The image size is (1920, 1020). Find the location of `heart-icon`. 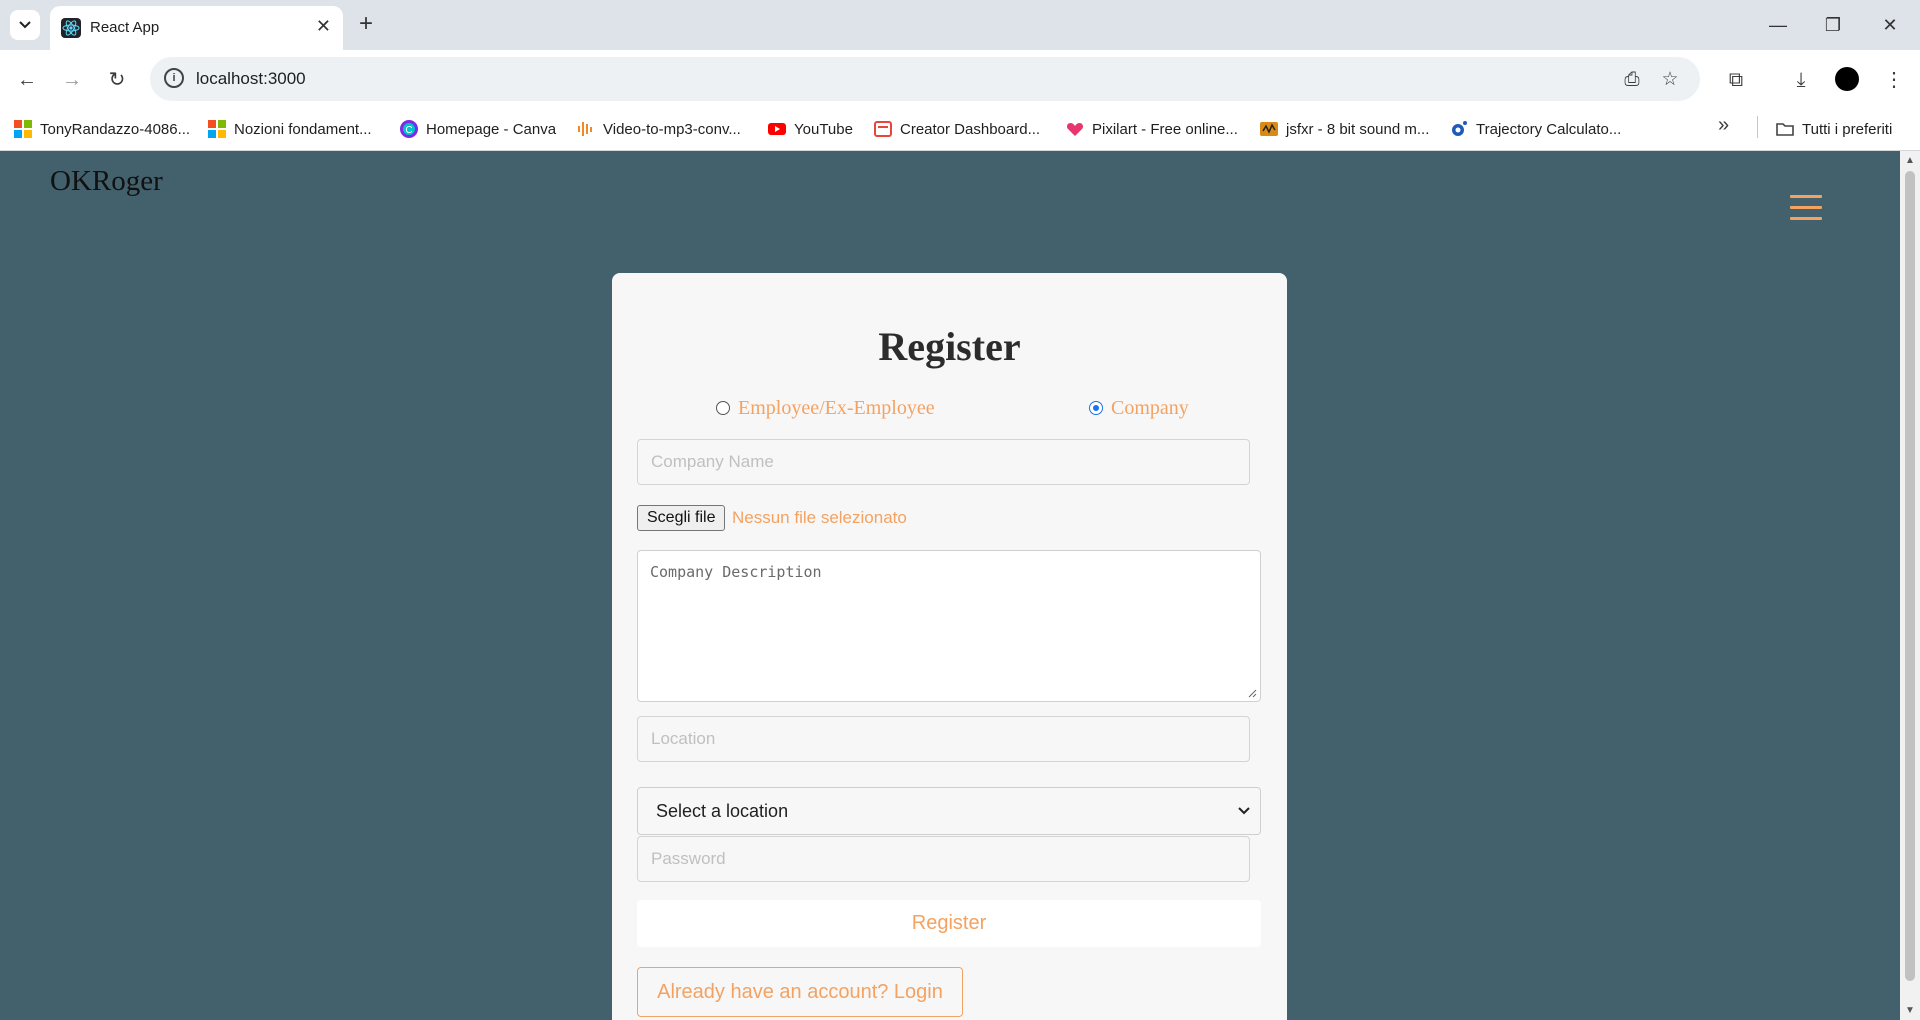

heart-icon is located at coordinates (1075, 129).